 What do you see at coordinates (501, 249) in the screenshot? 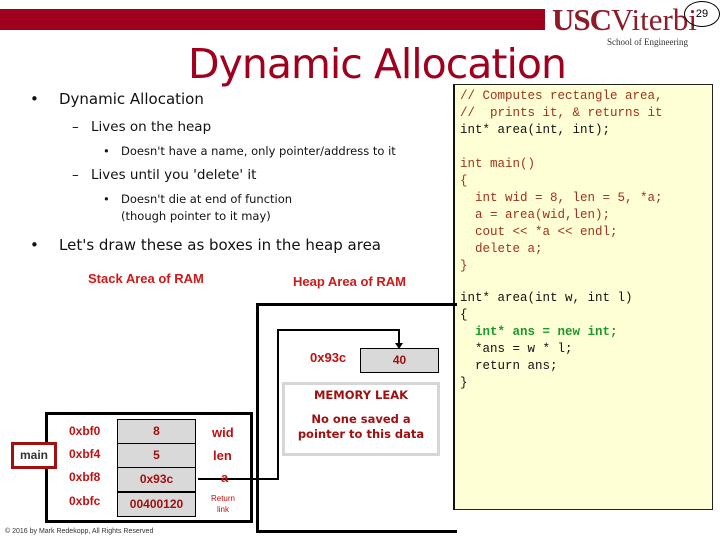
I see `code-line: delete a;` at bounding box center [501, 249].